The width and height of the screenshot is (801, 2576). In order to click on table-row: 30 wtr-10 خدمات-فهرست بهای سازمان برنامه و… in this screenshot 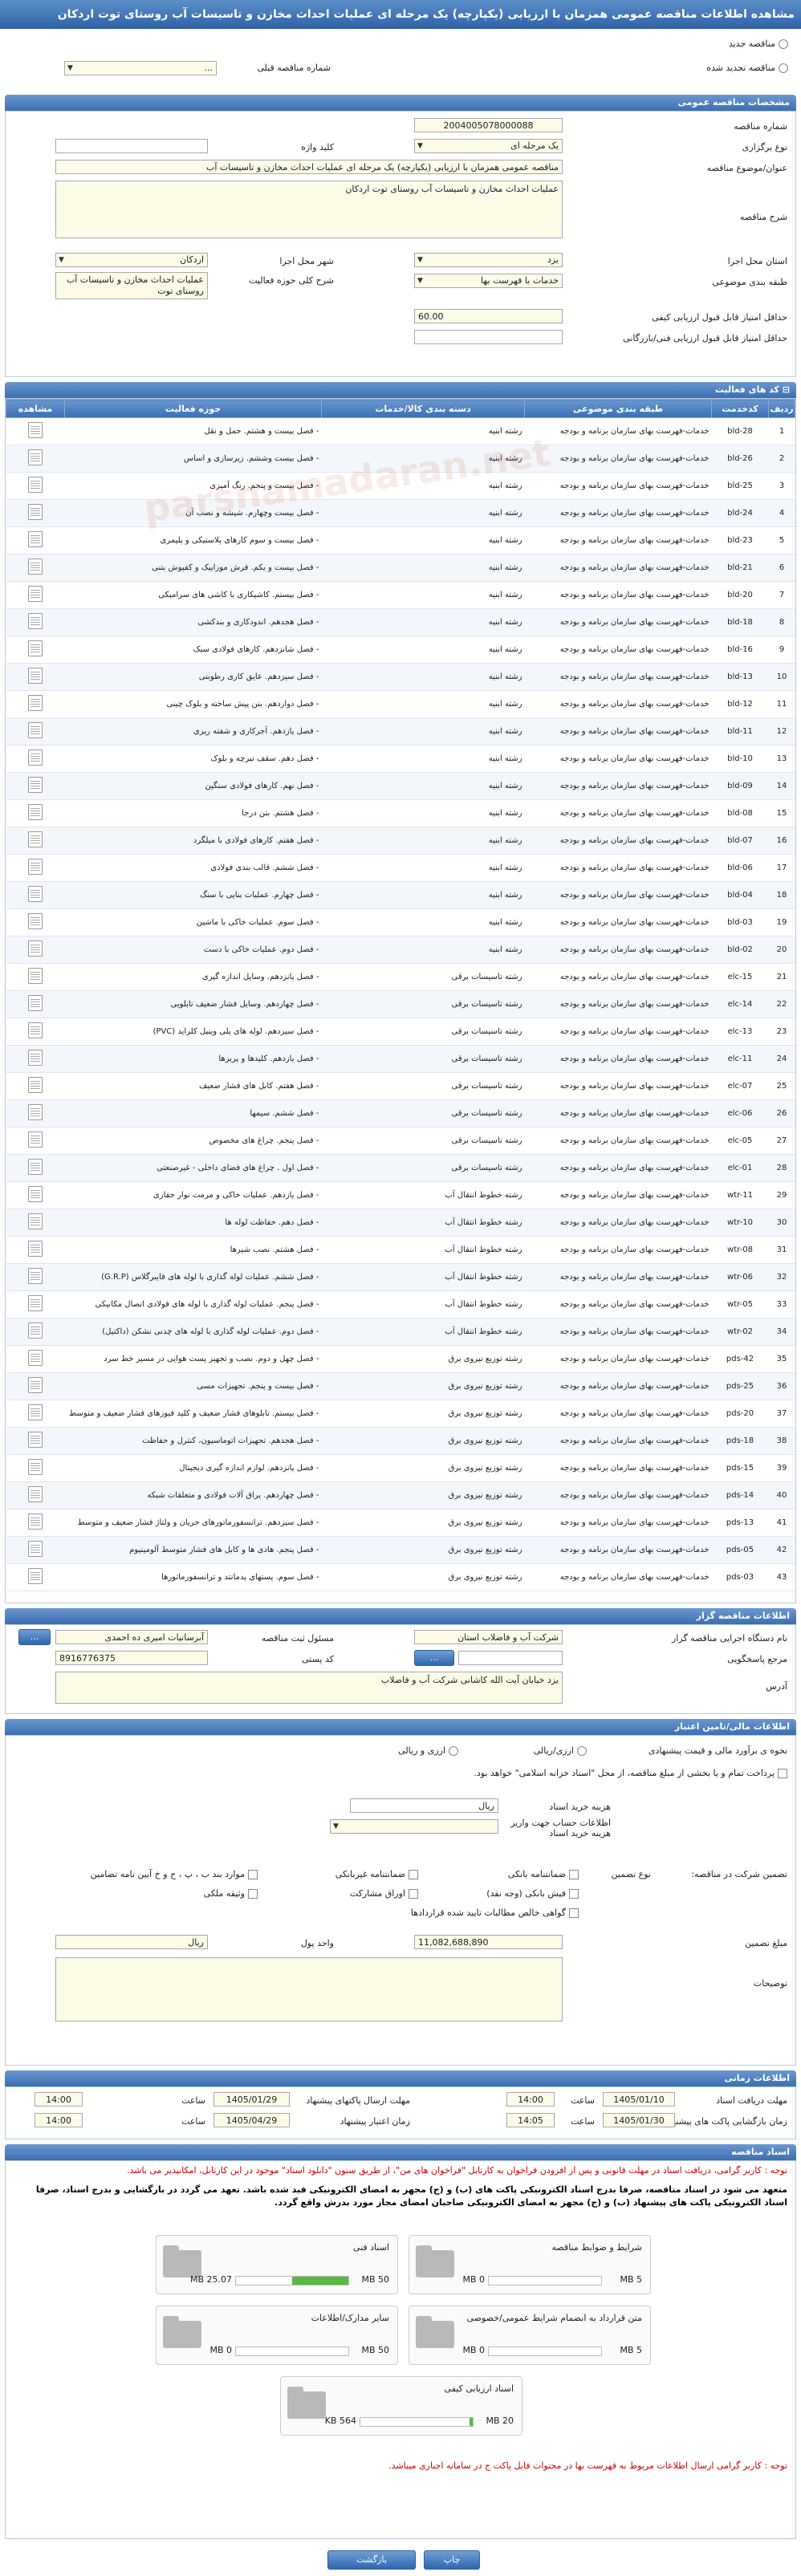, I will do `click(400, 1223)`.